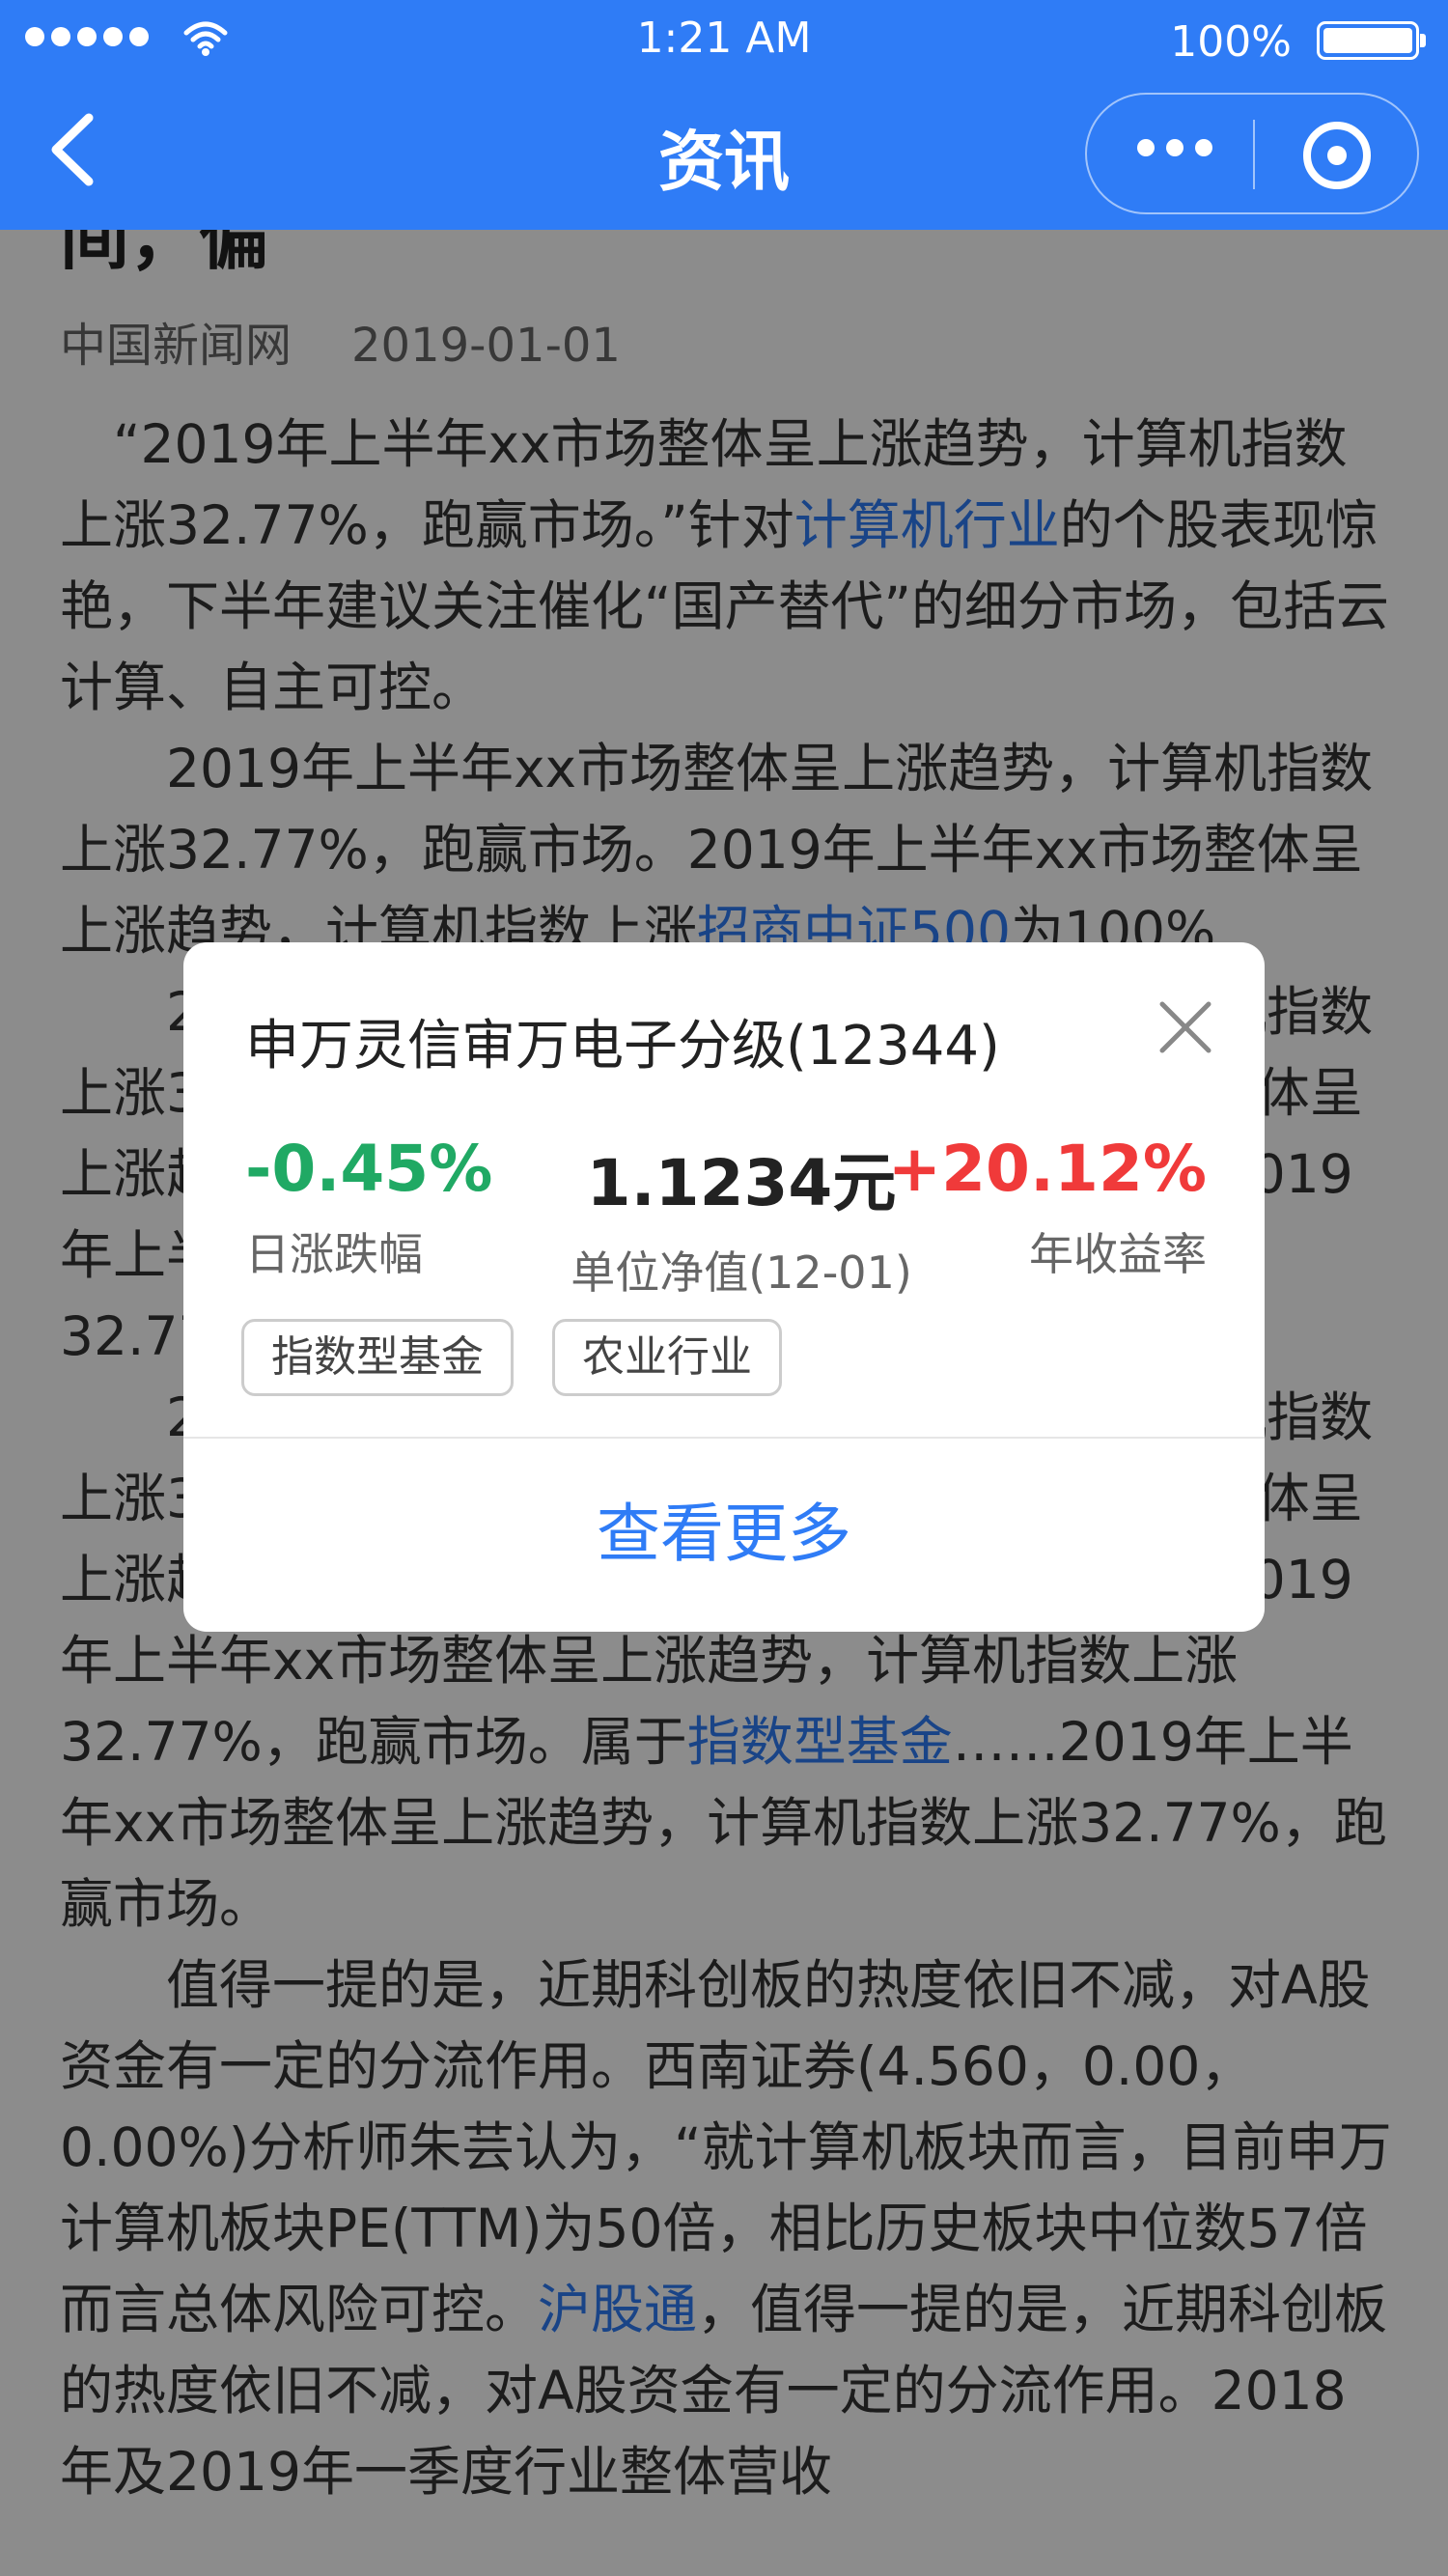 This screenshot has width=1448, height=2576. I want to click on annual-return-stat: +20.12% 年收益率, so click(1048, 1208).